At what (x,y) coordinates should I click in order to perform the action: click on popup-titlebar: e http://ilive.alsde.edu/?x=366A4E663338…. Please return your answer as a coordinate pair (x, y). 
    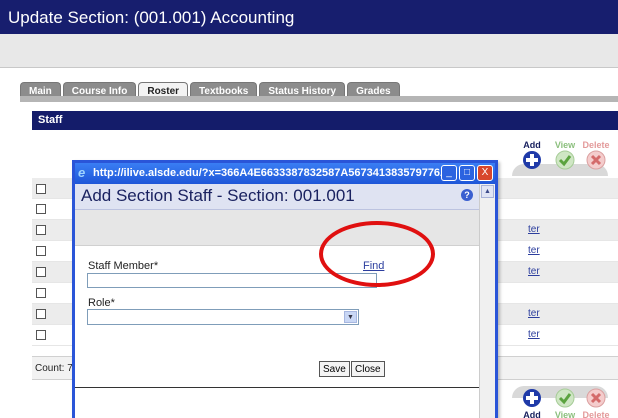
    Looking at the image, I should click on (285, 173).